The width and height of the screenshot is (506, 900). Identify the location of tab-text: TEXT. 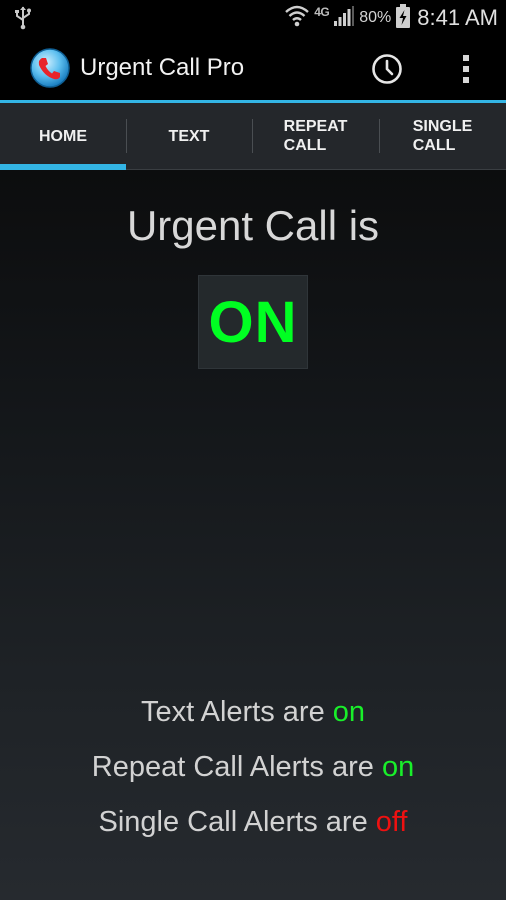
(189, 136).